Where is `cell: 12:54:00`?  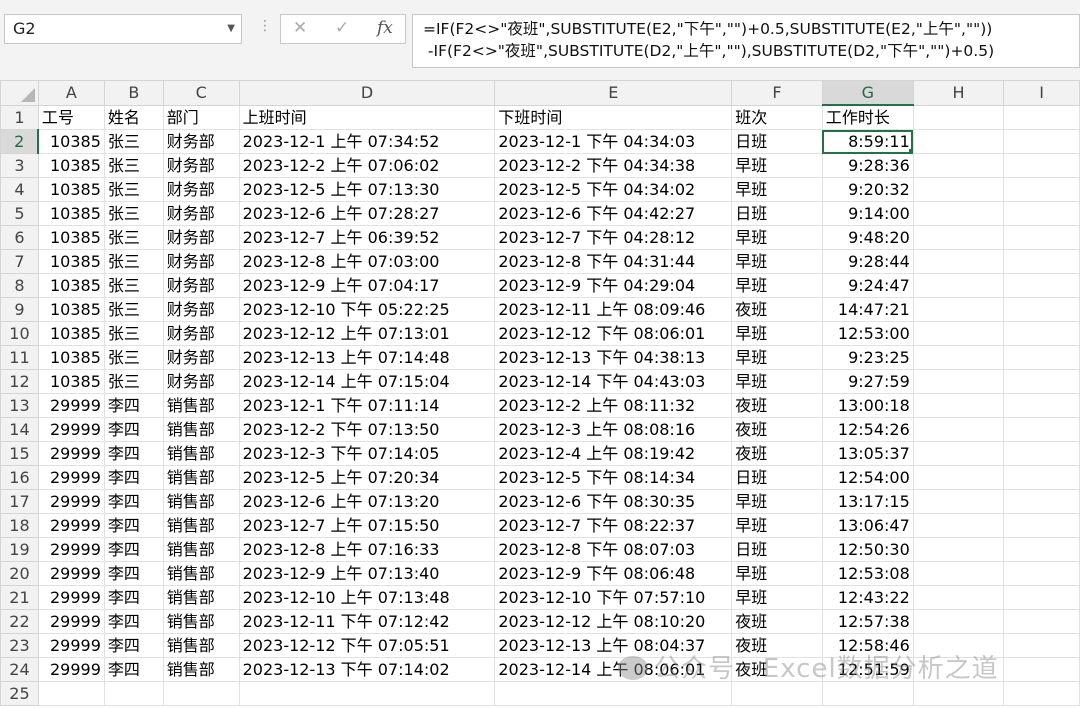 cell: 12:54:00 is located at coordinates (867, 477).